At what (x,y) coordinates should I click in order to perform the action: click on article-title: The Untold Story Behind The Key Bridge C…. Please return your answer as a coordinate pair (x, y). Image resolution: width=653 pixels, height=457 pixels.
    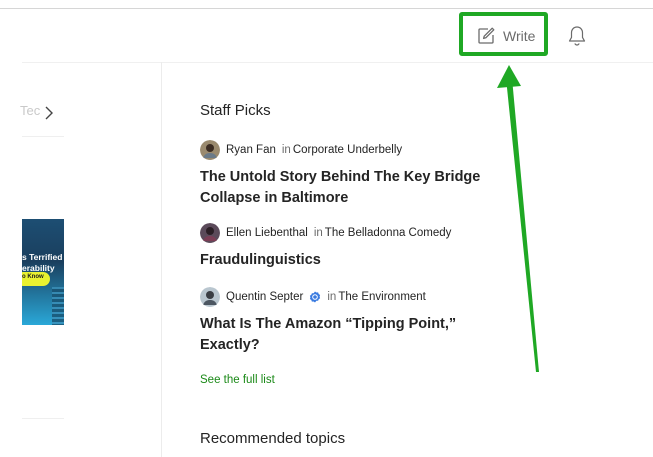
    Looking at the image, I should click on (360, 188).